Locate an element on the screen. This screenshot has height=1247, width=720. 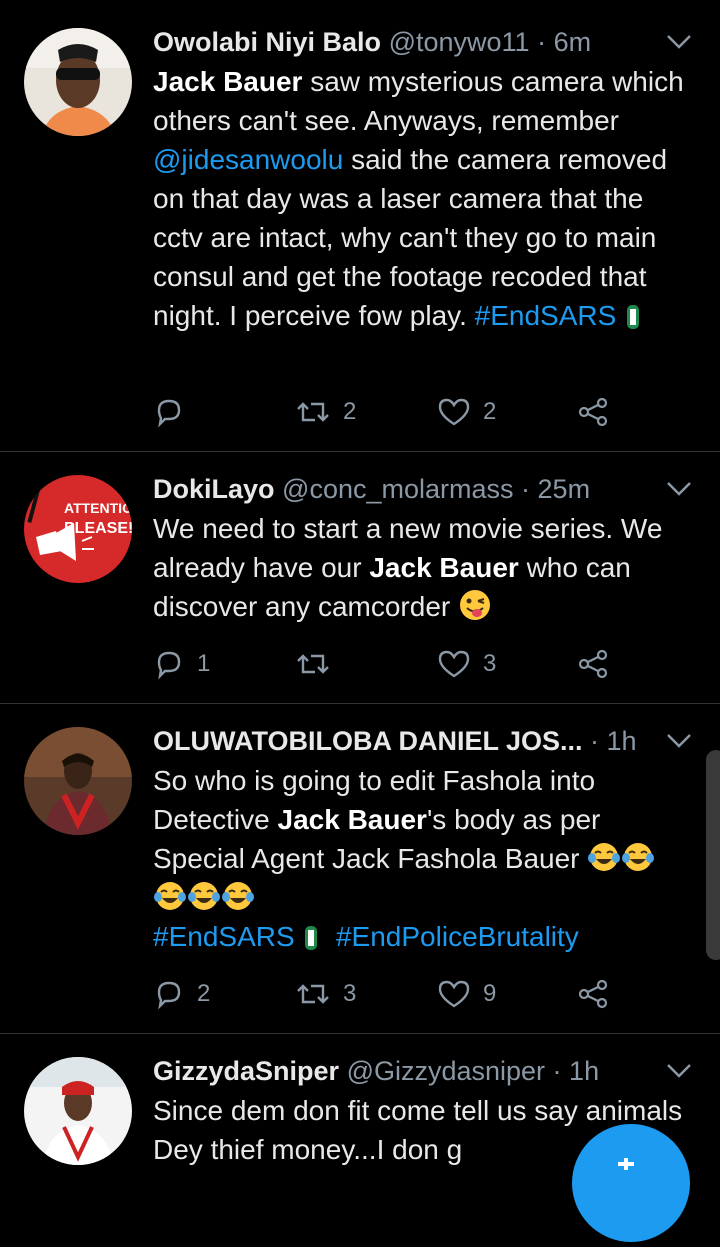
tweet-actions: 1 3 is located at coordinates (413, 664).